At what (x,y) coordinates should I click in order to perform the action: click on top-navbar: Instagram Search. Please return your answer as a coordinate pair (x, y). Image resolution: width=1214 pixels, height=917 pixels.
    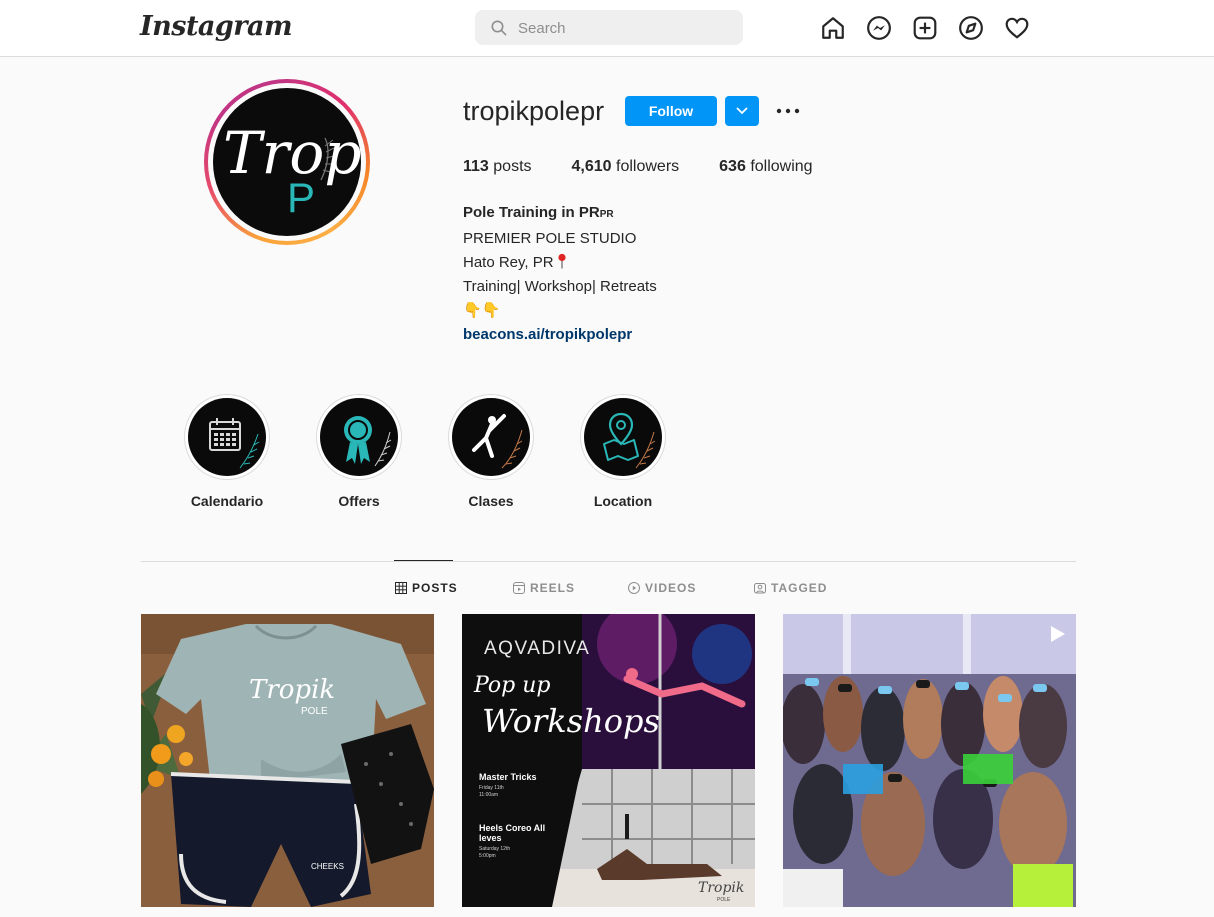
    Looking at the image, I should click on (607, 28).